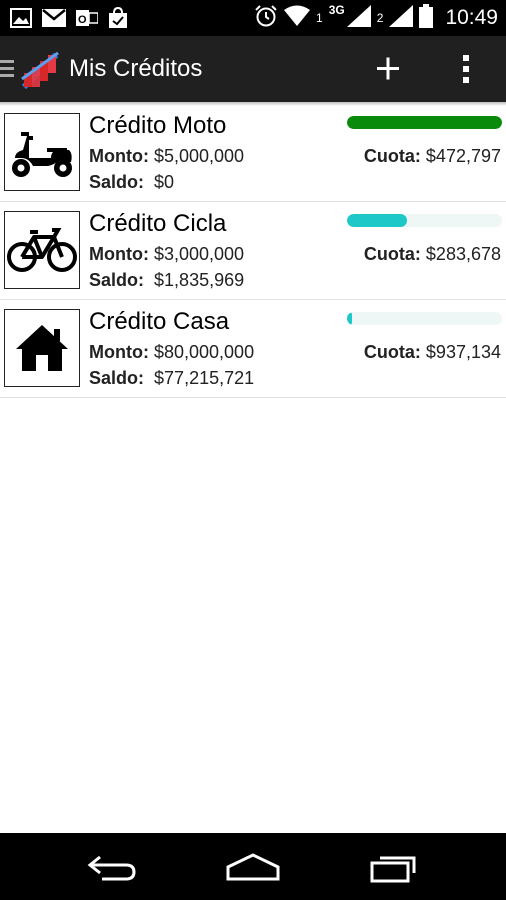  I want to click on monto-value: $80,000,000, so click(204, 352).